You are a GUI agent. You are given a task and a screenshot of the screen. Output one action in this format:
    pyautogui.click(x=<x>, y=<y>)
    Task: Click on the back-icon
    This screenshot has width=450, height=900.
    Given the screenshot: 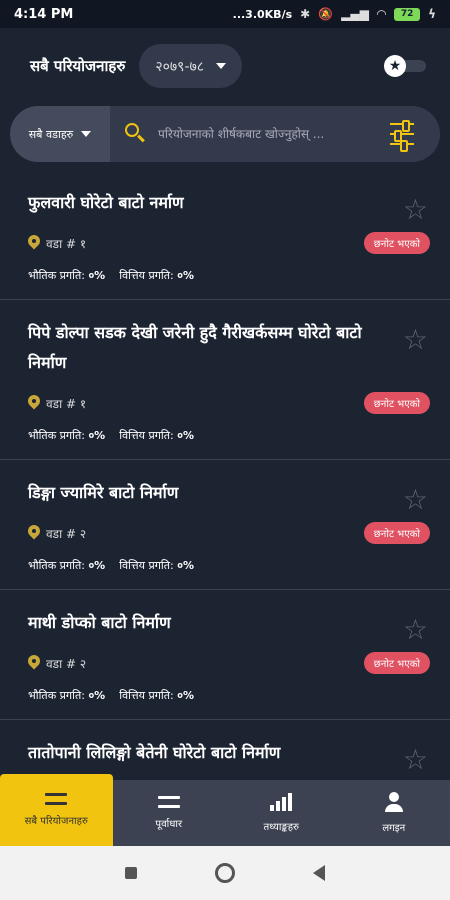 What is the action you would take?
    pyautogui.click(x=319, y=873)
    